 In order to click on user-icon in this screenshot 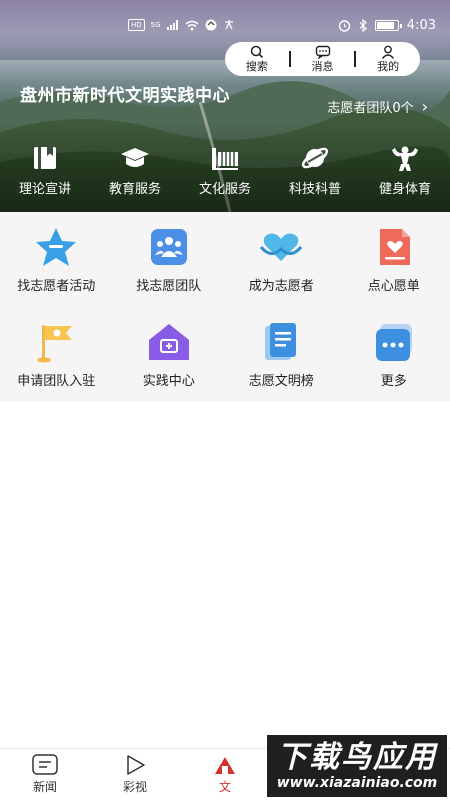, I will do `click(388, 52)`.